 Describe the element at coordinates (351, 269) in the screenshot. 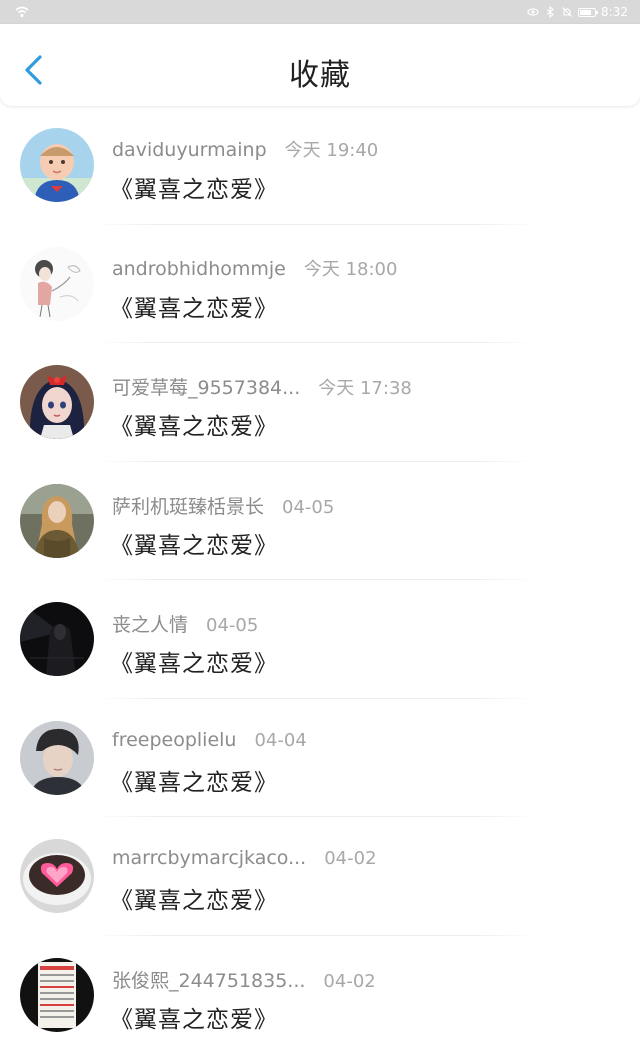

I see `timestamp: 今天 18:00` at that location.